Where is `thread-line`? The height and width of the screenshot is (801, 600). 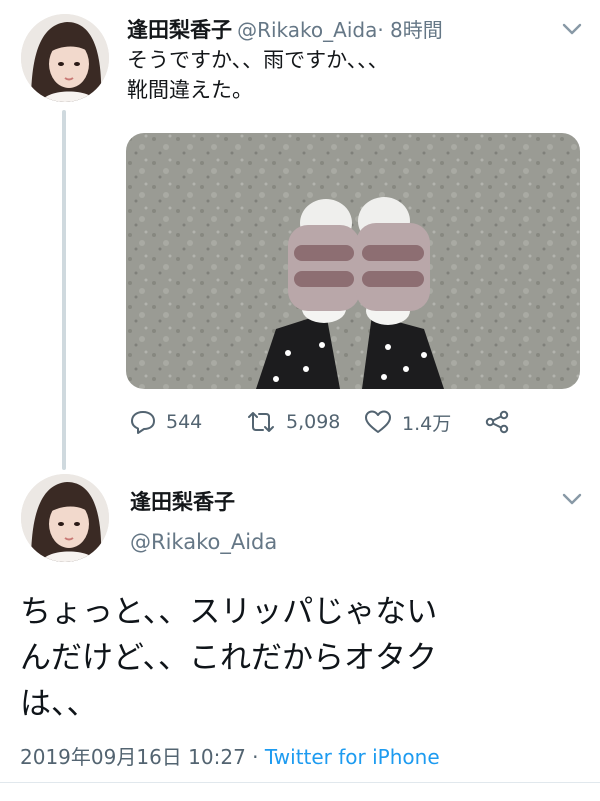
thread-line is located at coordinates (64, 290).